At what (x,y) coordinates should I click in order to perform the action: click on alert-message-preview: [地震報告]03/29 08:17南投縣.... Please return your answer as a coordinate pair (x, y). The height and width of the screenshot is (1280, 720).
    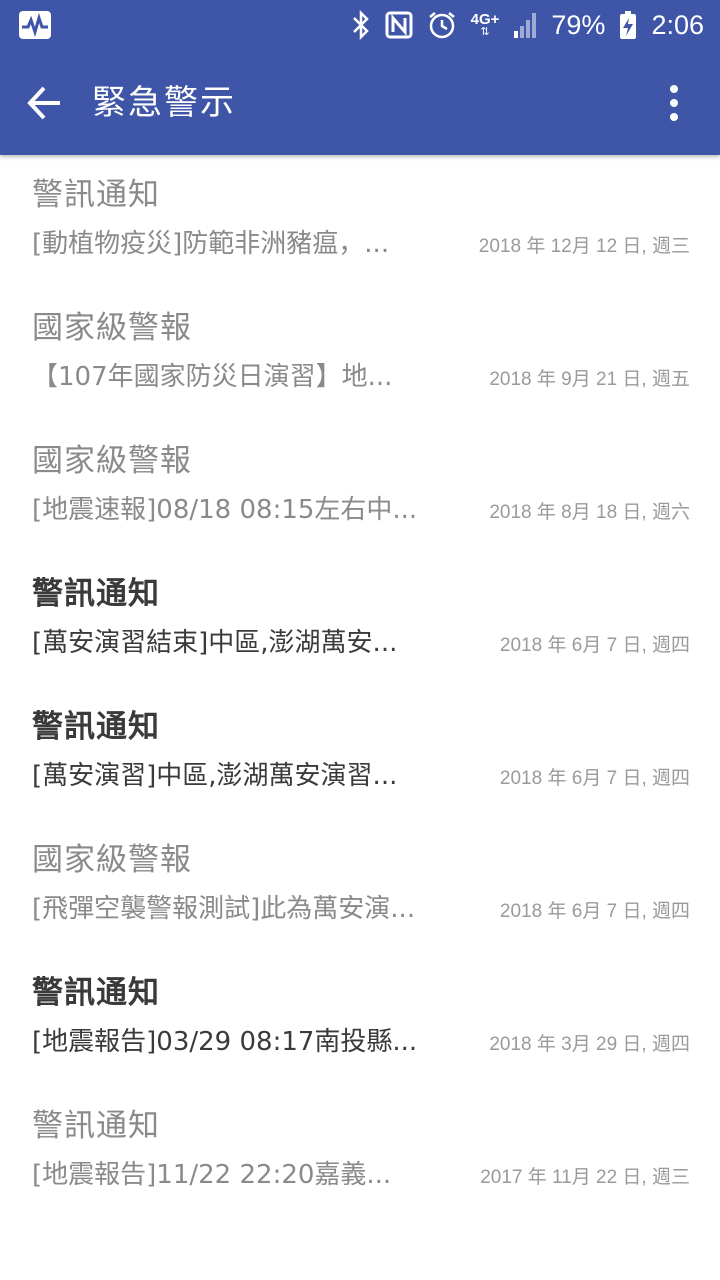
    Looking at the image, I should click on (225, 1042).